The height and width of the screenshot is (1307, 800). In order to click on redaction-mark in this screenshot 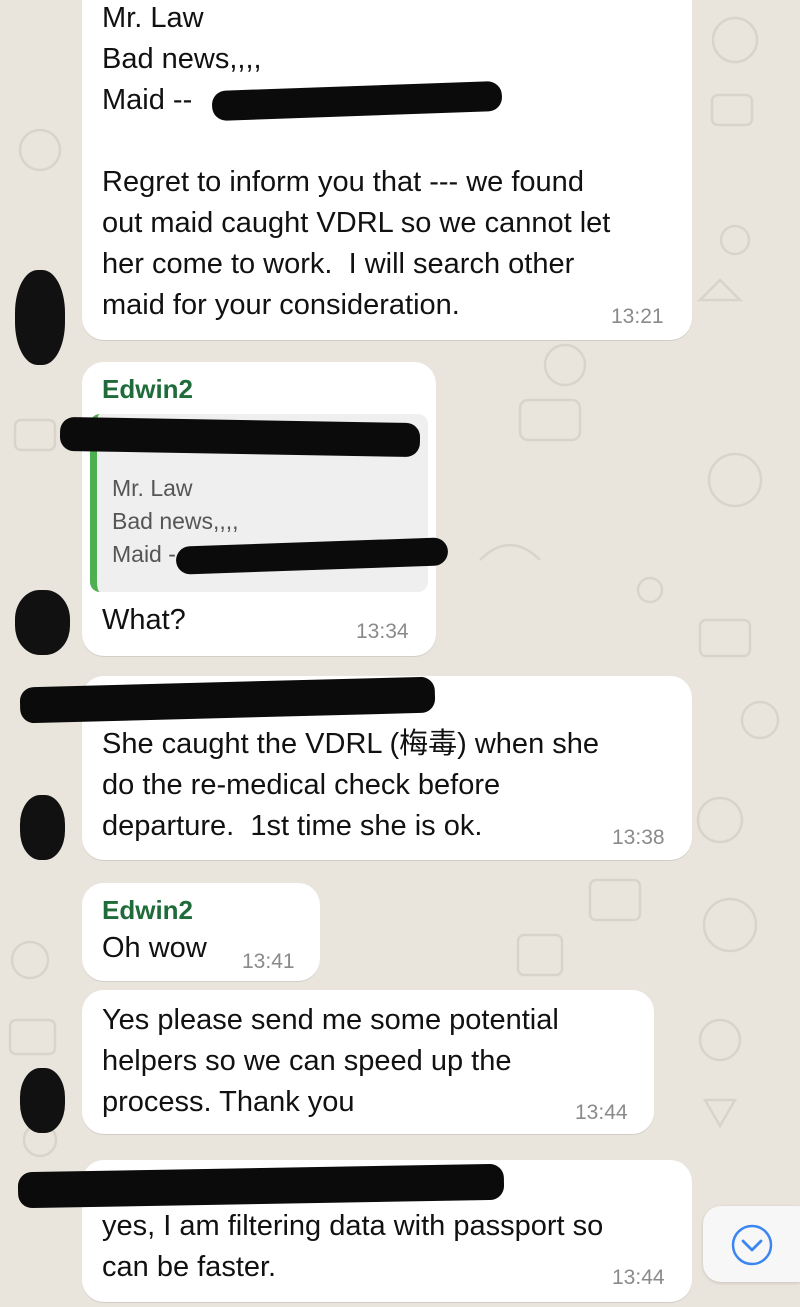, I will do `click(240, 437)`.